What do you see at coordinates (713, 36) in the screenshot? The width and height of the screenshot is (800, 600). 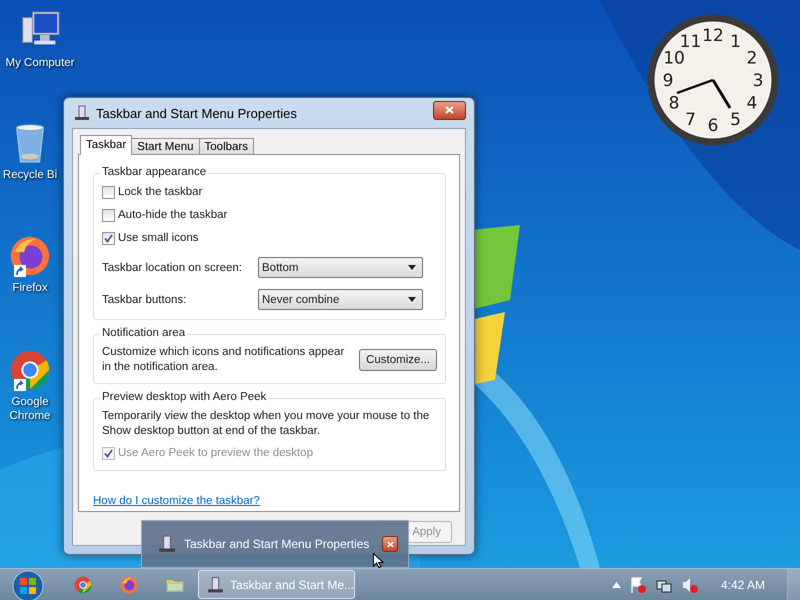 I see `clock-numeral: 12` at bounding box center [713, 36].